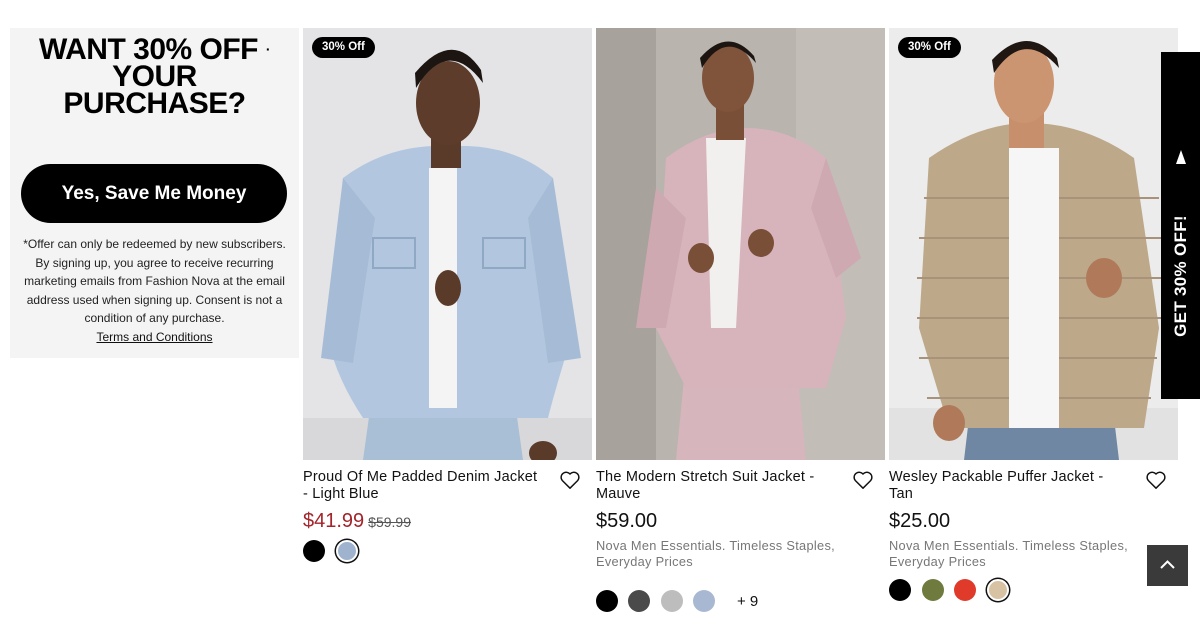 The width and height of the screenshot is (1200, 637). I want to click on color-swatch-blue, so click(704, 601).